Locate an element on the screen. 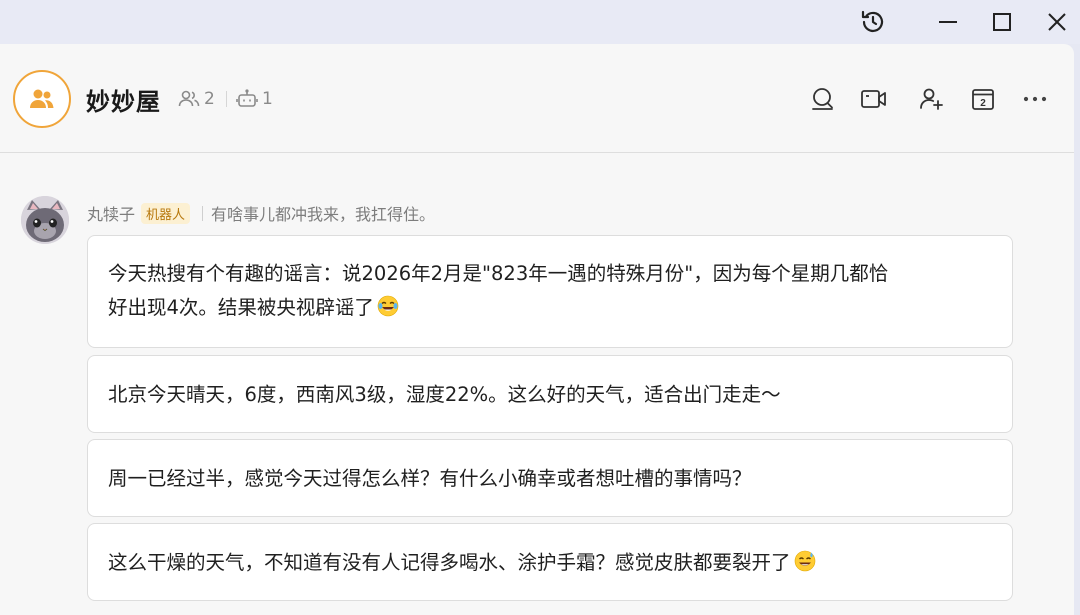  maximize-icon is located at coordinates (1002, 22).